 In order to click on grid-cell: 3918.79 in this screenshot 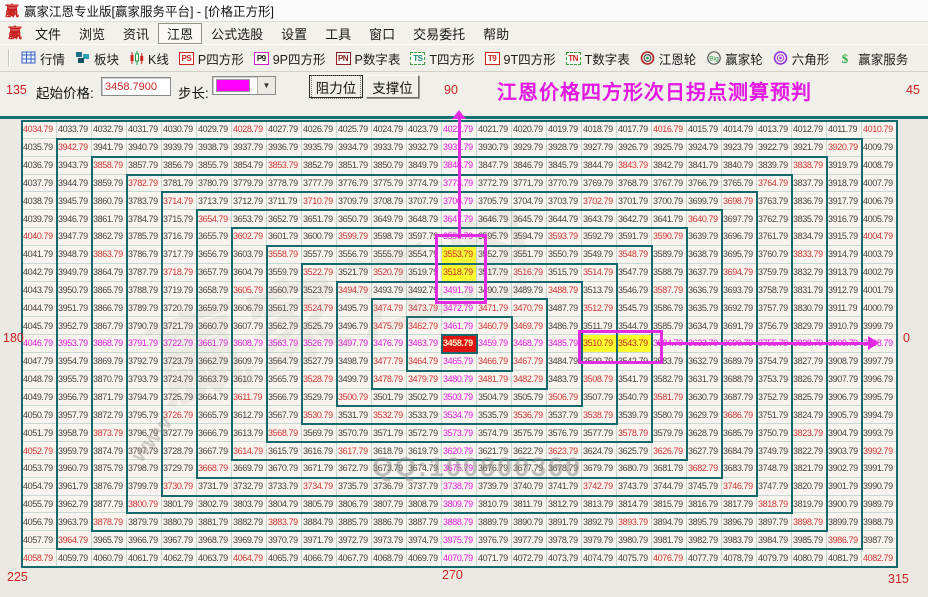, I will do `click(844, 183)`.